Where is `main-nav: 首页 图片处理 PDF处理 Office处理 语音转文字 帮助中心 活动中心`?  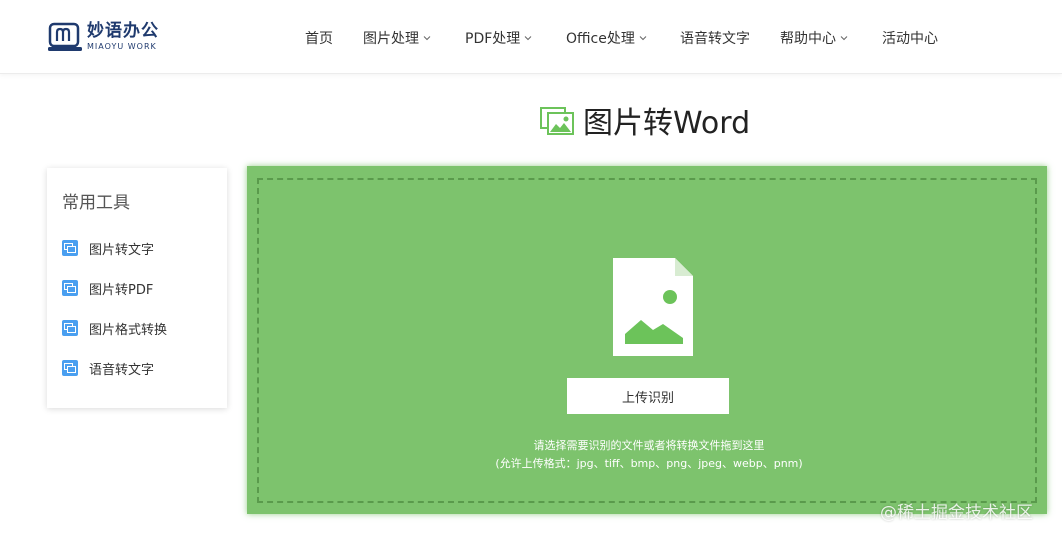
main-nav: 首页 图片处理 PDF处理 Office处理 语音转文字 帮助中心 活动中心 is located at coordinates (531, 37).